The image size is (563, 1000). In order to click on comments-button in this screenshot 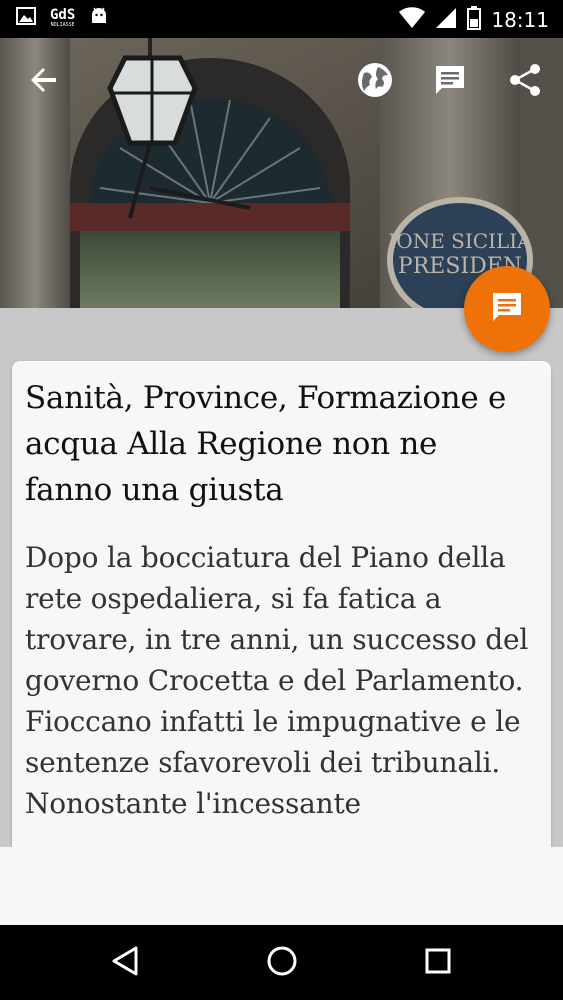, I will do `click(450, 82)`.